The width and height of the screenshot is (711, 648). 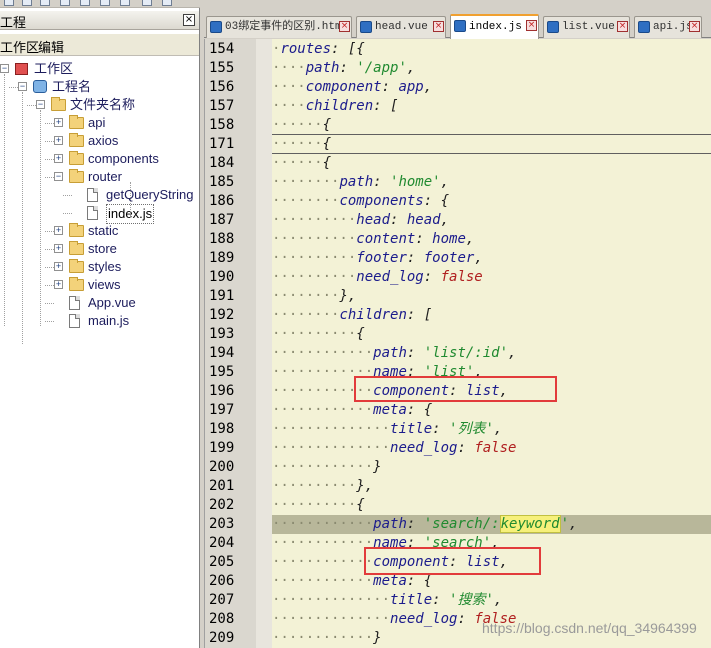 I want to click on tree-item-static: + static, so click(x=99, y=231).